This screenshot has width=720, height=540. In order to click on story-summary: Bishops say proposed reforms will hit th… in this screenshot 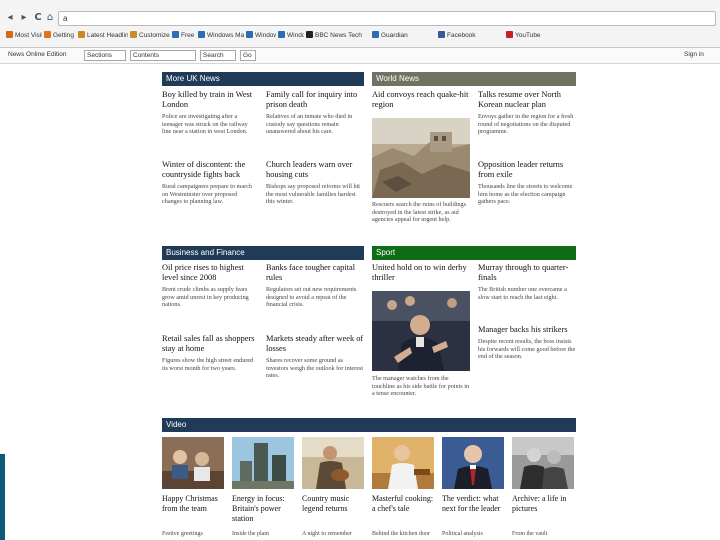, I will do `click(313, 194)`.